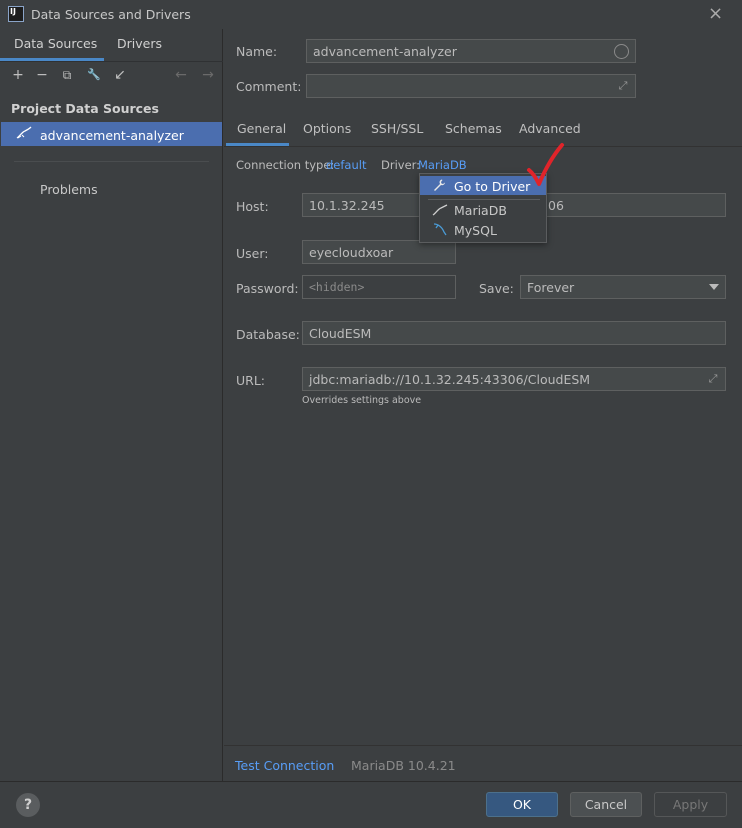  I want to click on tab-separator, so click(111, 61).